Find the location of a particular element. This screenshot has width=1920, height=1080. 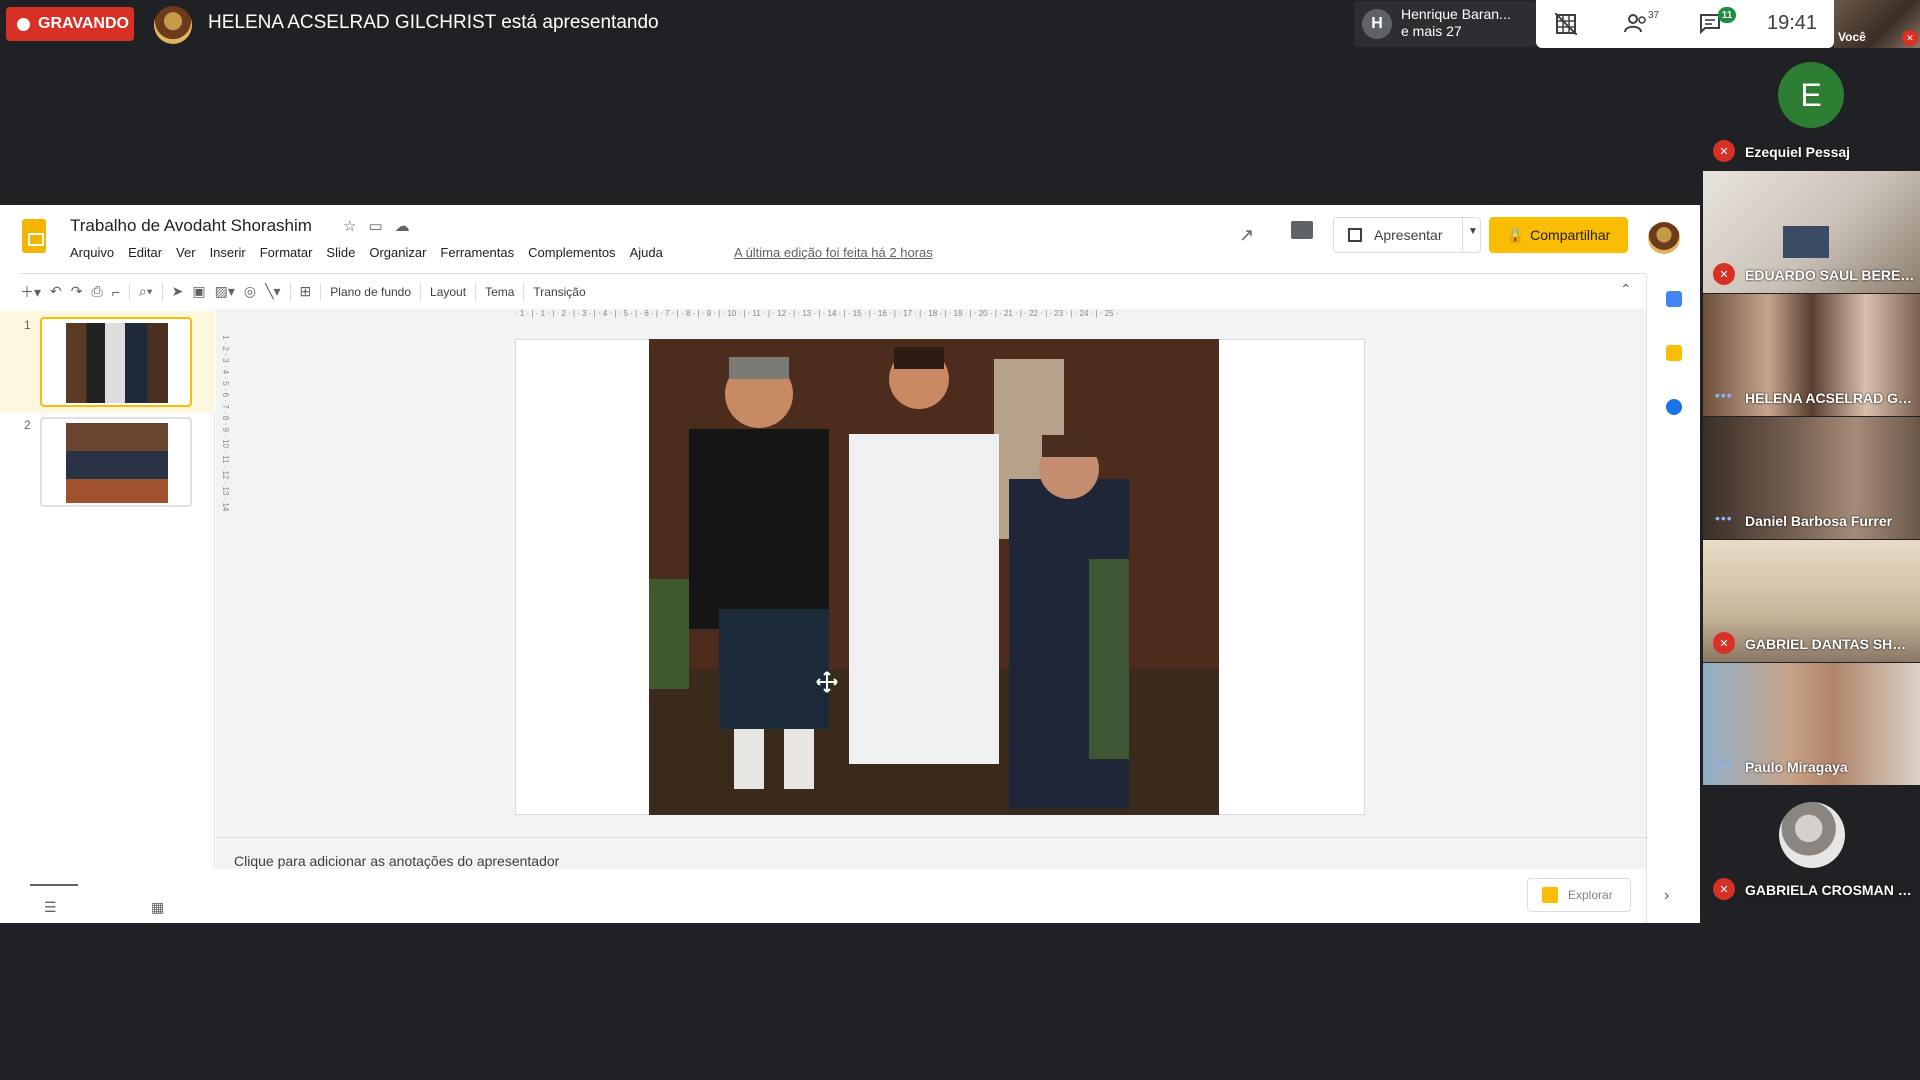

star-icon: ☆ is located at coordinates (355, 226).